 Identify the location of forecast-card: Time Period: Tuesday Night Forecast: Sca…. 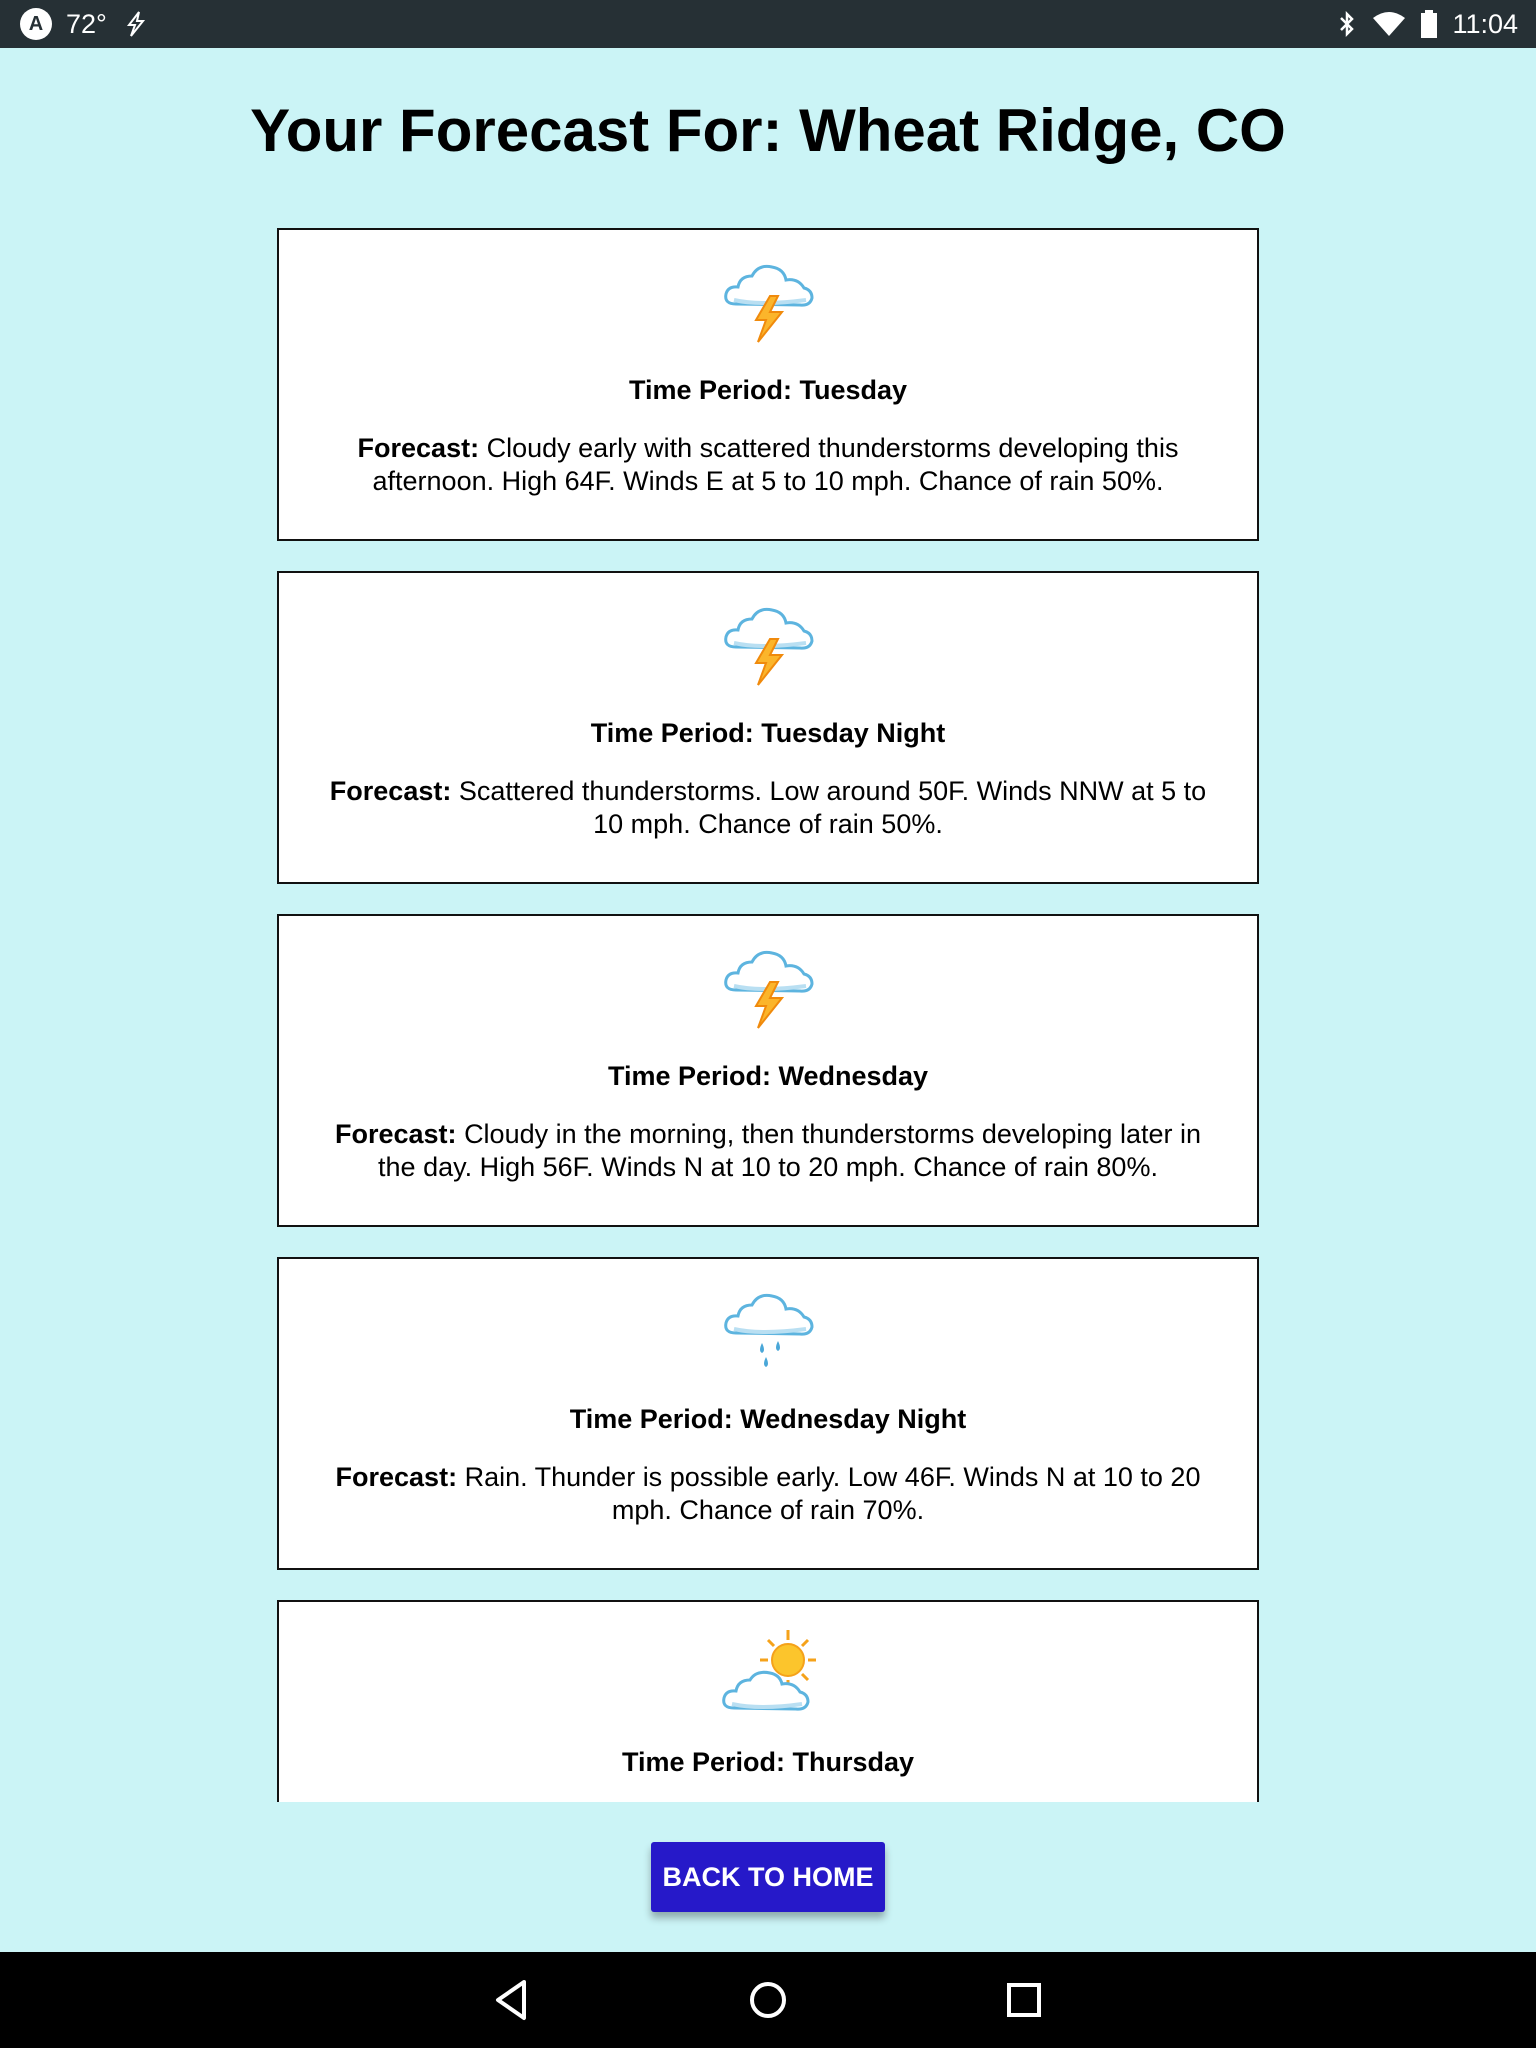
(768, 727).